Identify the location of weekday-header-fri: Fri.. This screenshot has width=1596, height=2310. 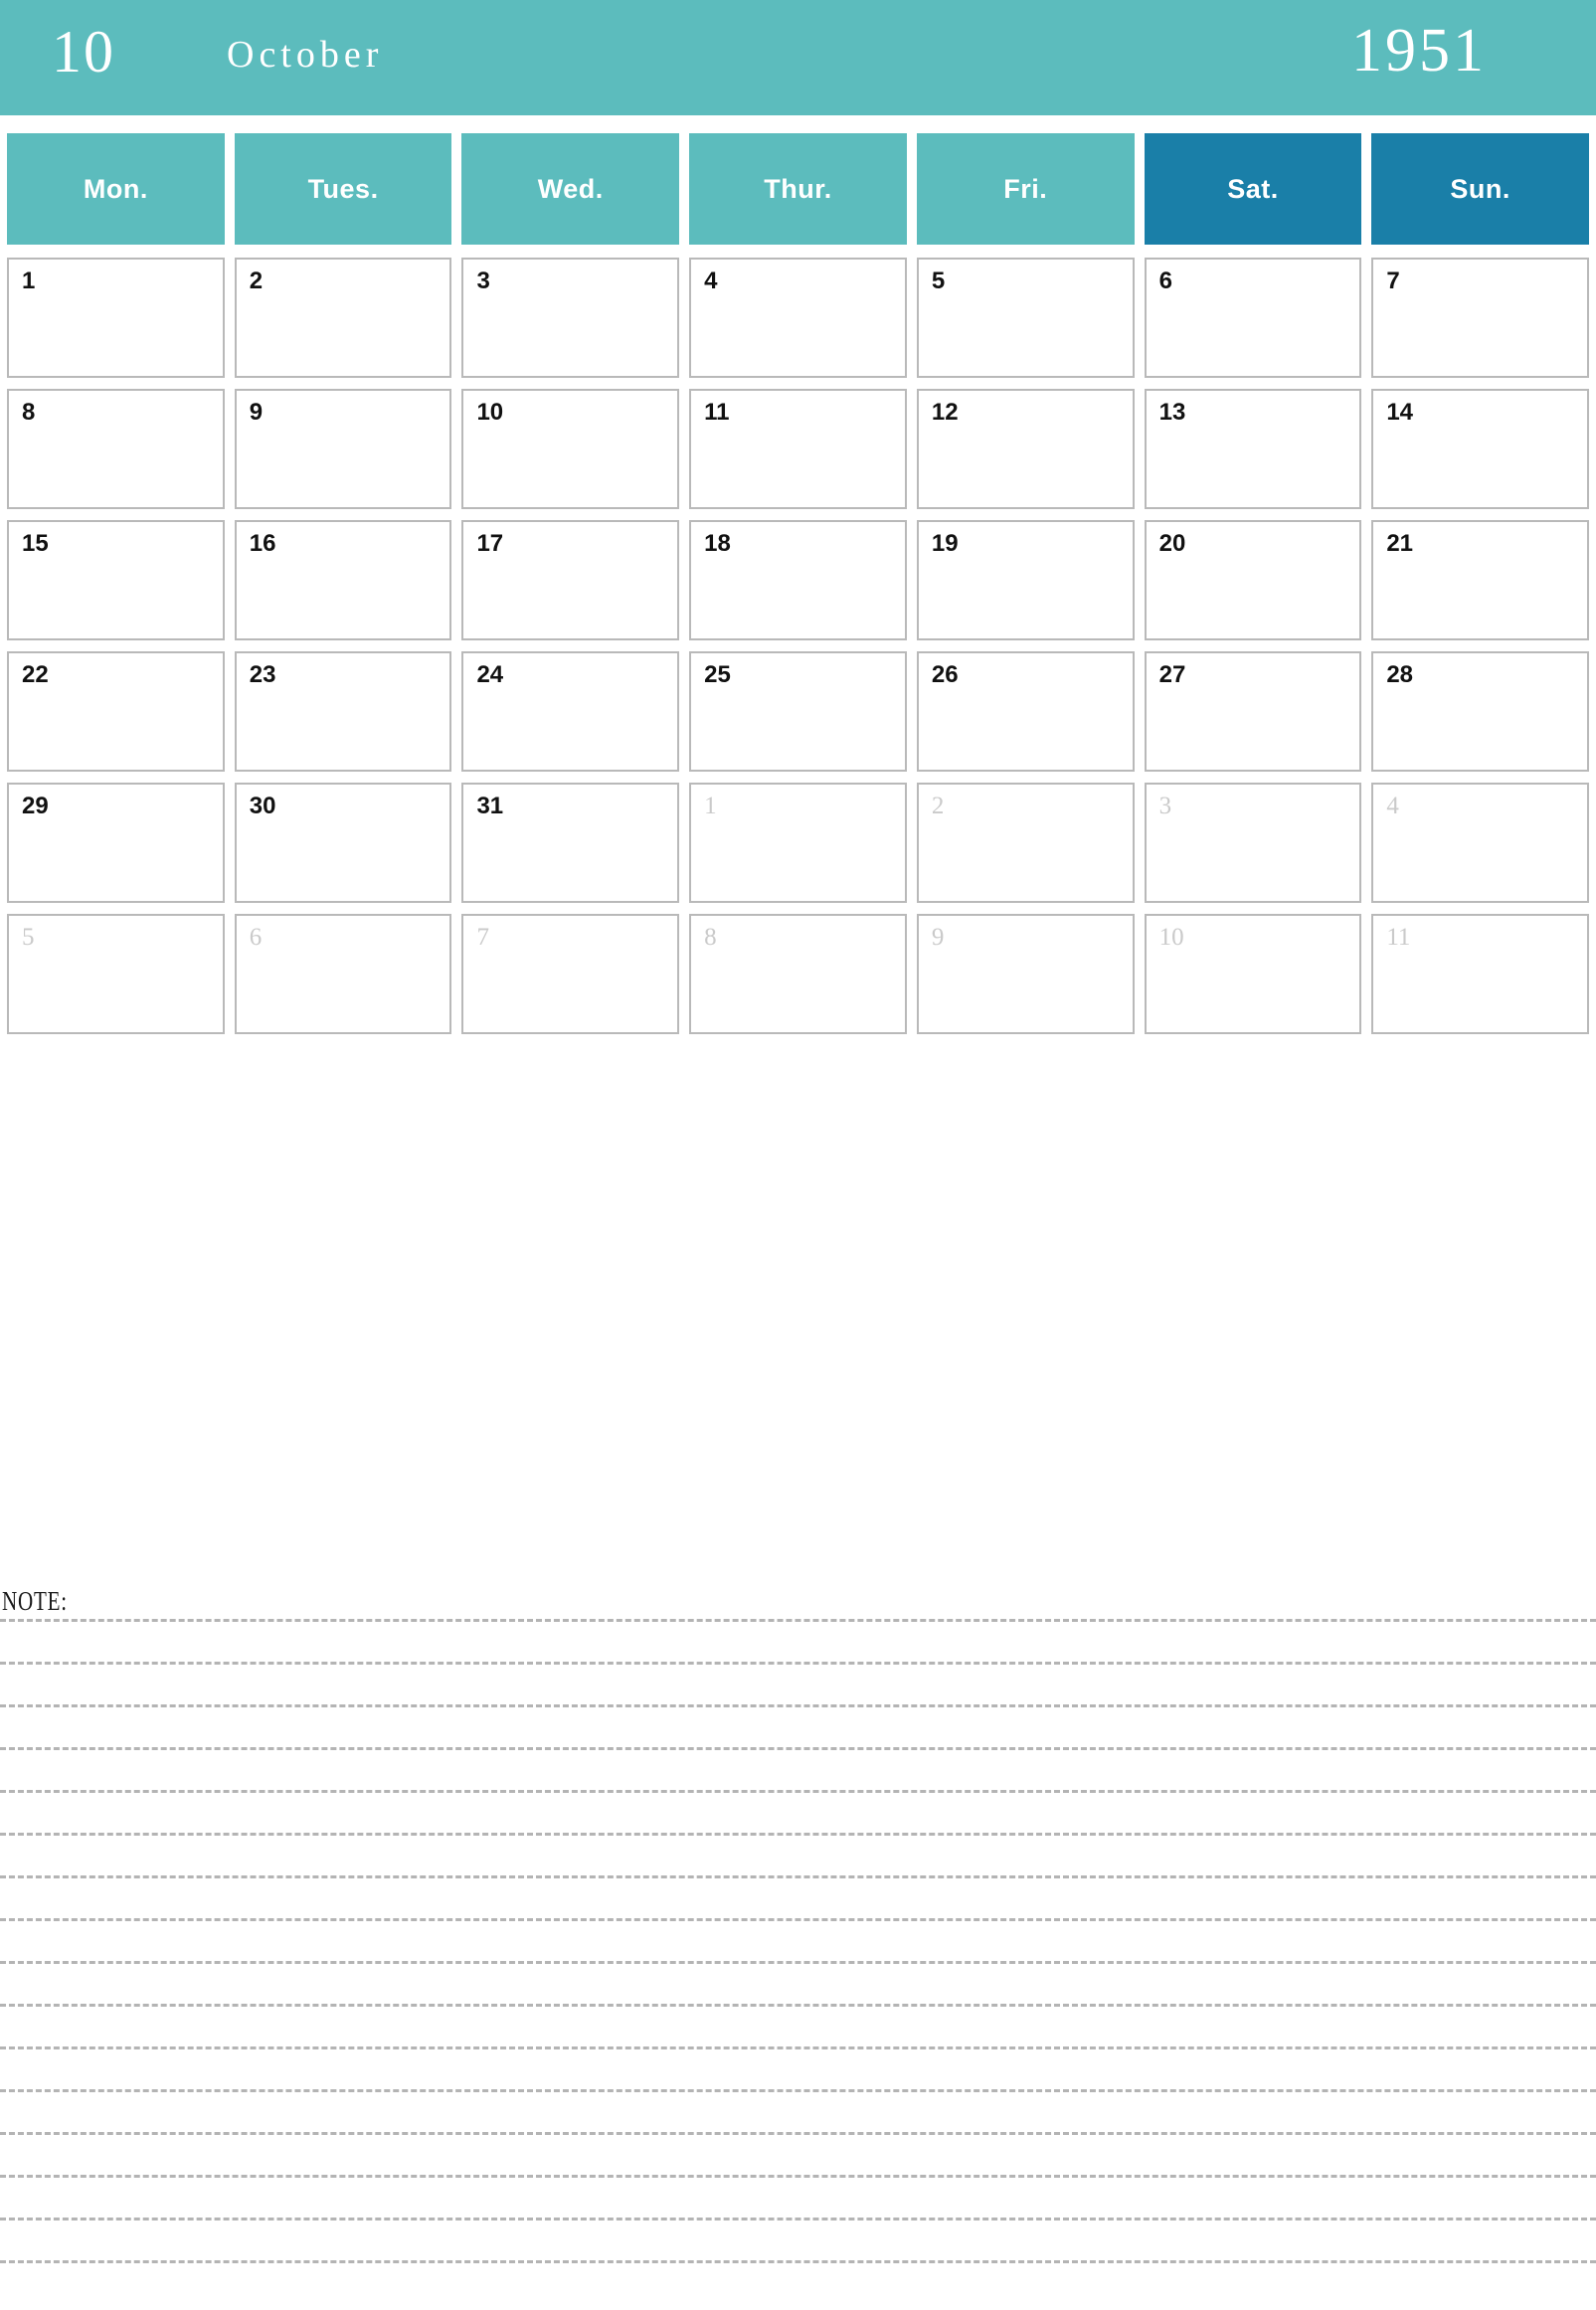
(1026, 189).